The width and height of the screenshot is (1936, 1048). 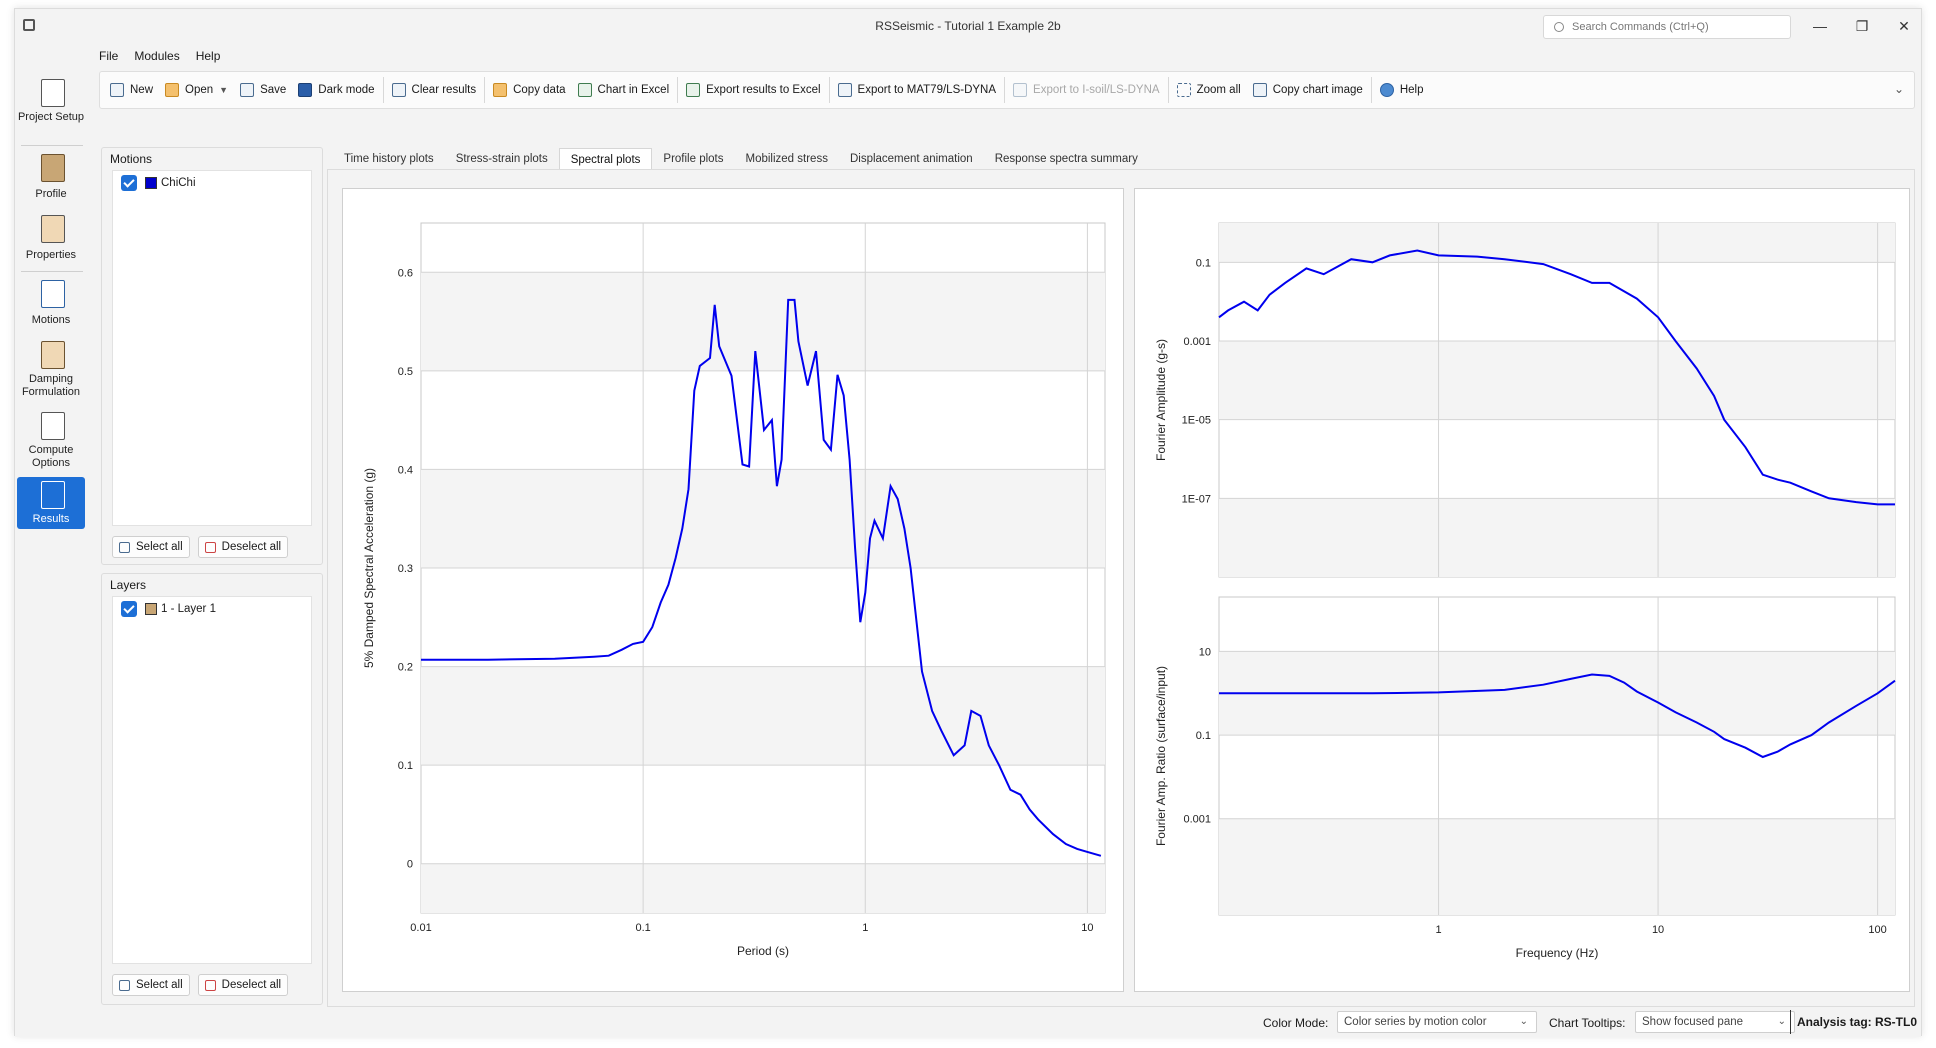 I want to click on help-button: Help, so click(x=1402, y=90).